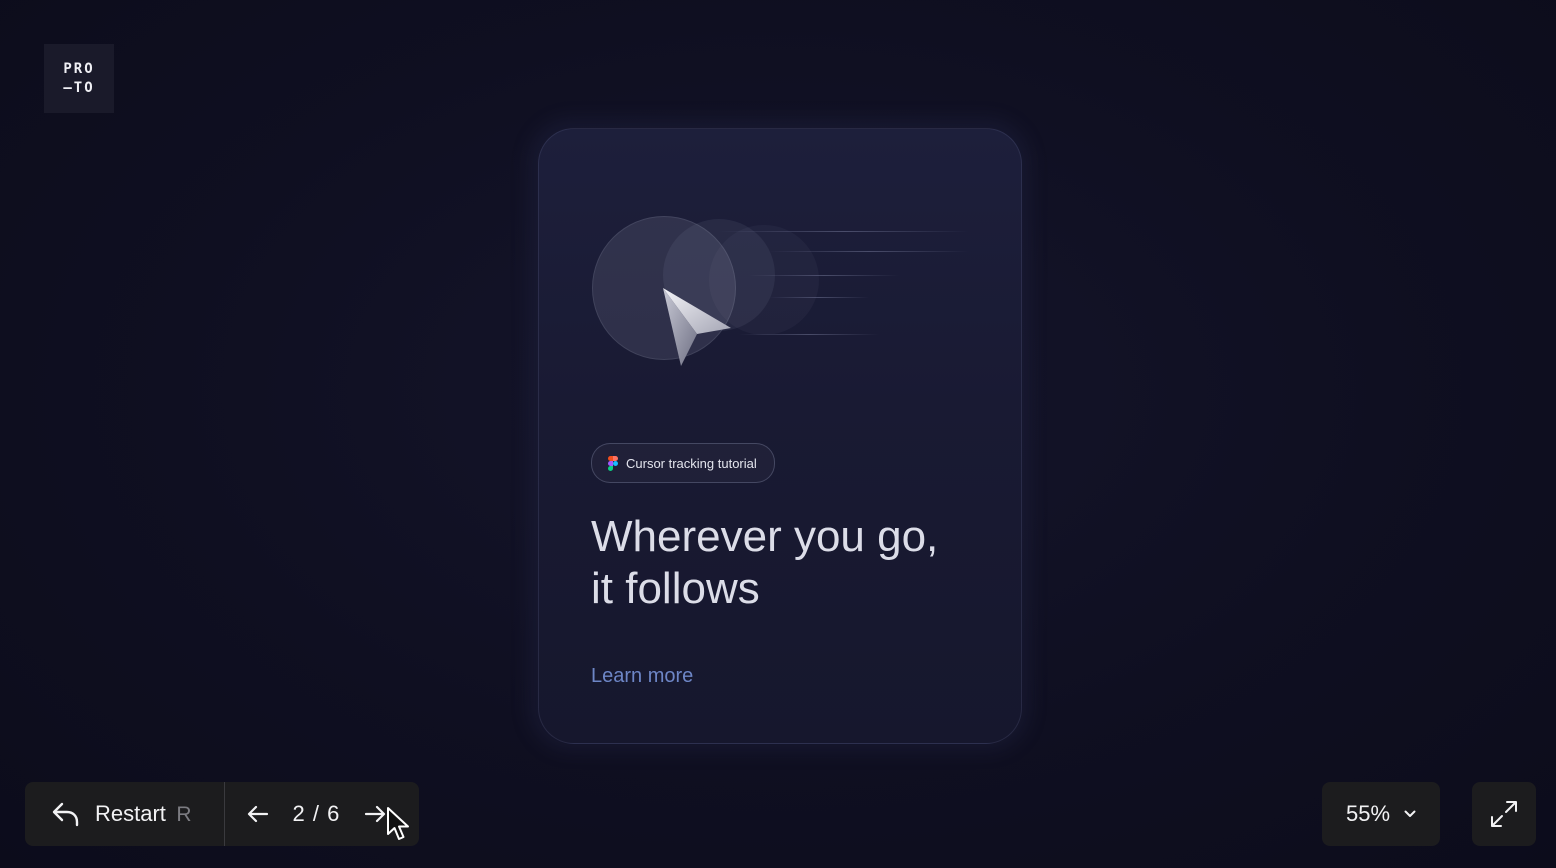  I want to click on page-navigator: 2 / 6, so click(306, 814).